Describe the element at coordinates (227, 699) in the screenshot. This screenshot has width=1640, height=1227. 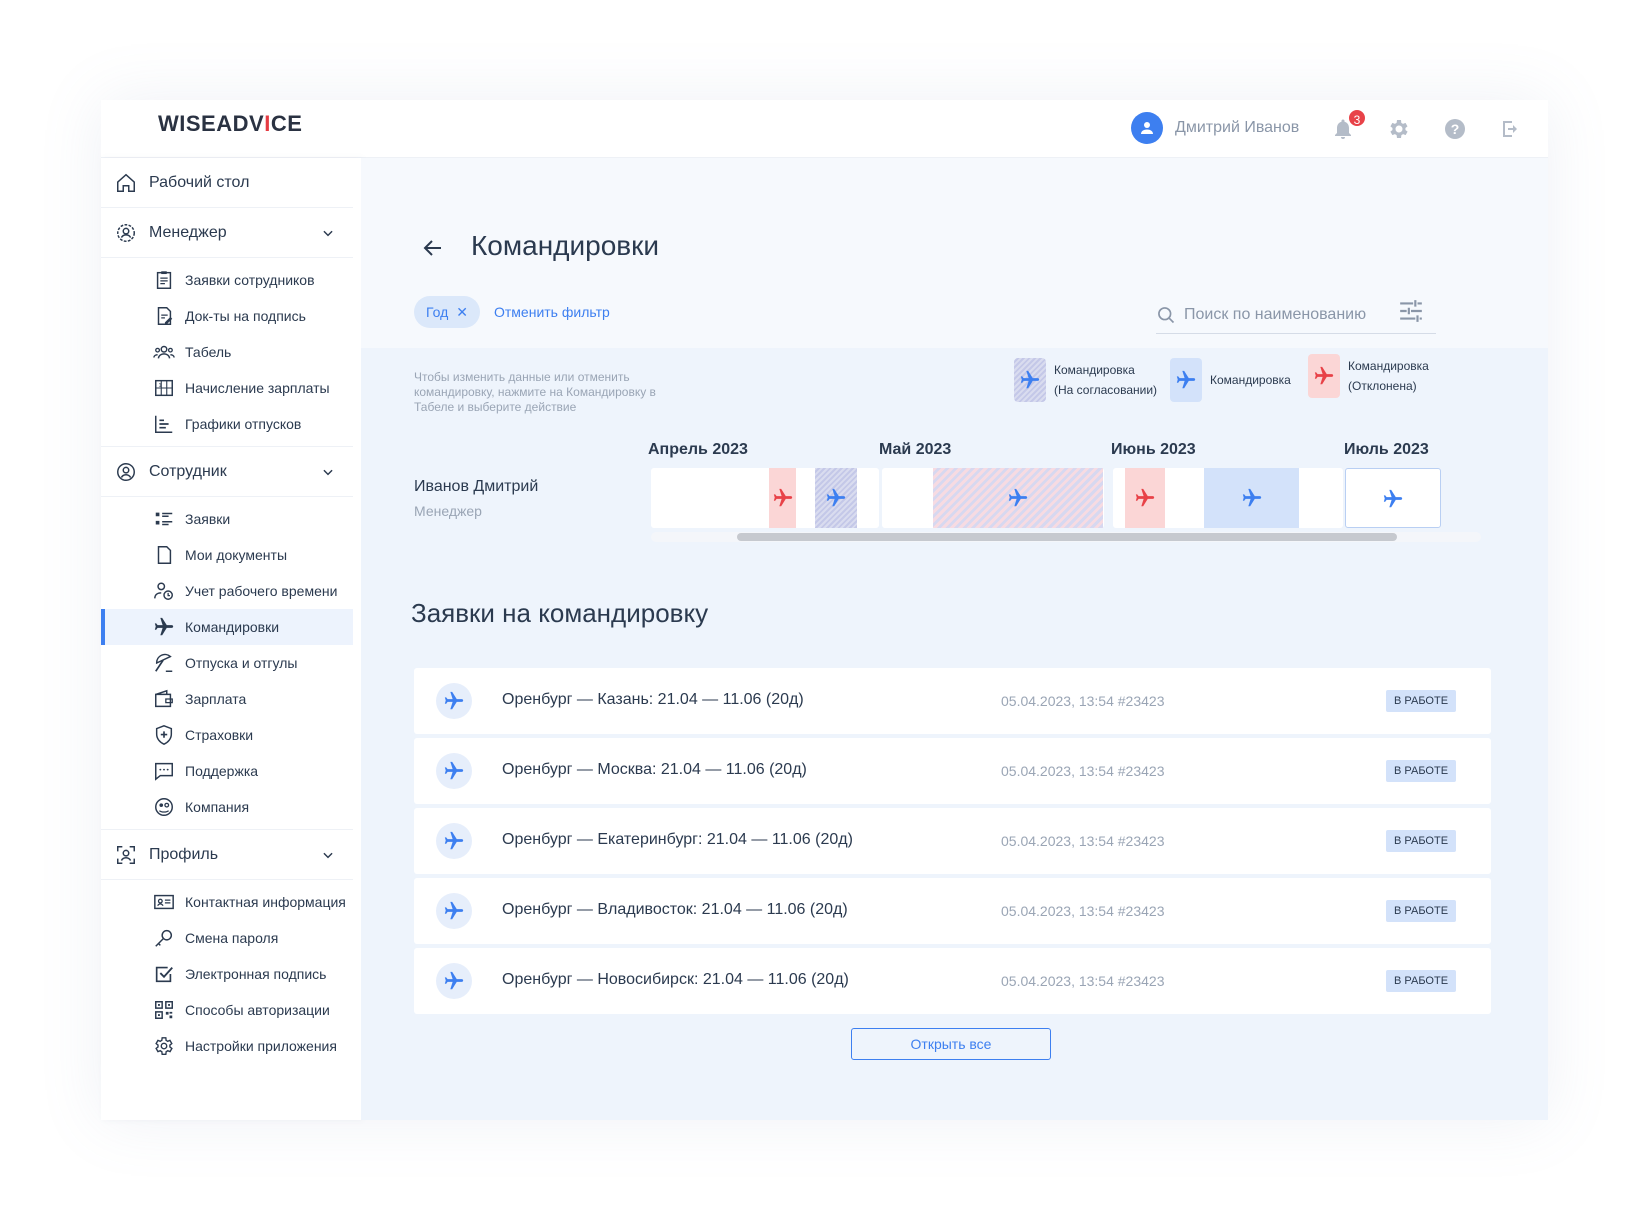
I see `sidebar-item-salary: Зарплата` at that location.